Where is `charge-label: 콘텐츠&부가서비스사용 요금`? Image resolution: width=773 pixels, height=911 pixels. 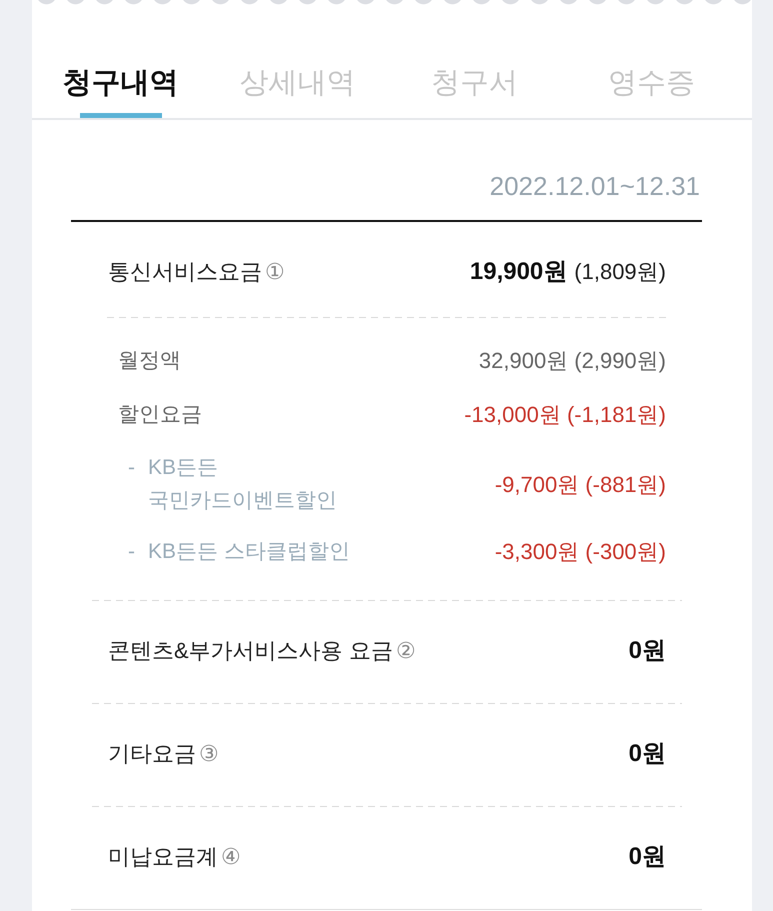 charge-label: 콘텐츠&부가서비스사용 요금 is located at coordinates (250, 651).